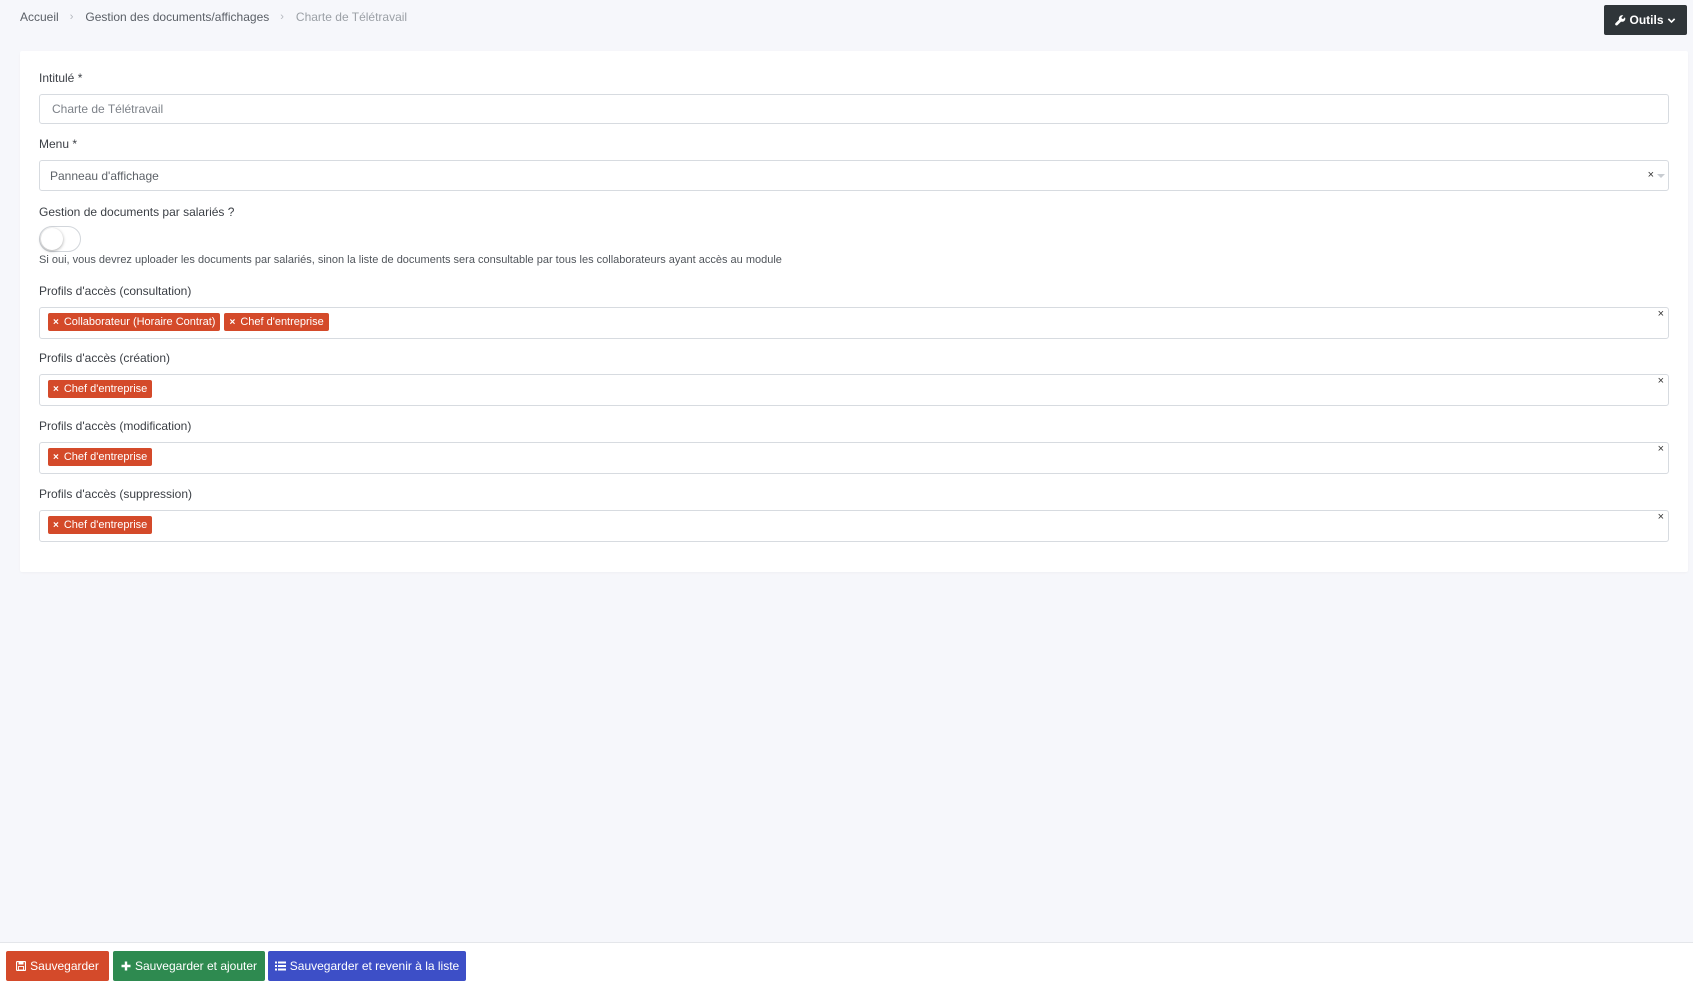  Describe the element at coordinates (115, 291) in the screenshot. I see `access-consultation-label: Profils d'accès (consultation)` at that location.